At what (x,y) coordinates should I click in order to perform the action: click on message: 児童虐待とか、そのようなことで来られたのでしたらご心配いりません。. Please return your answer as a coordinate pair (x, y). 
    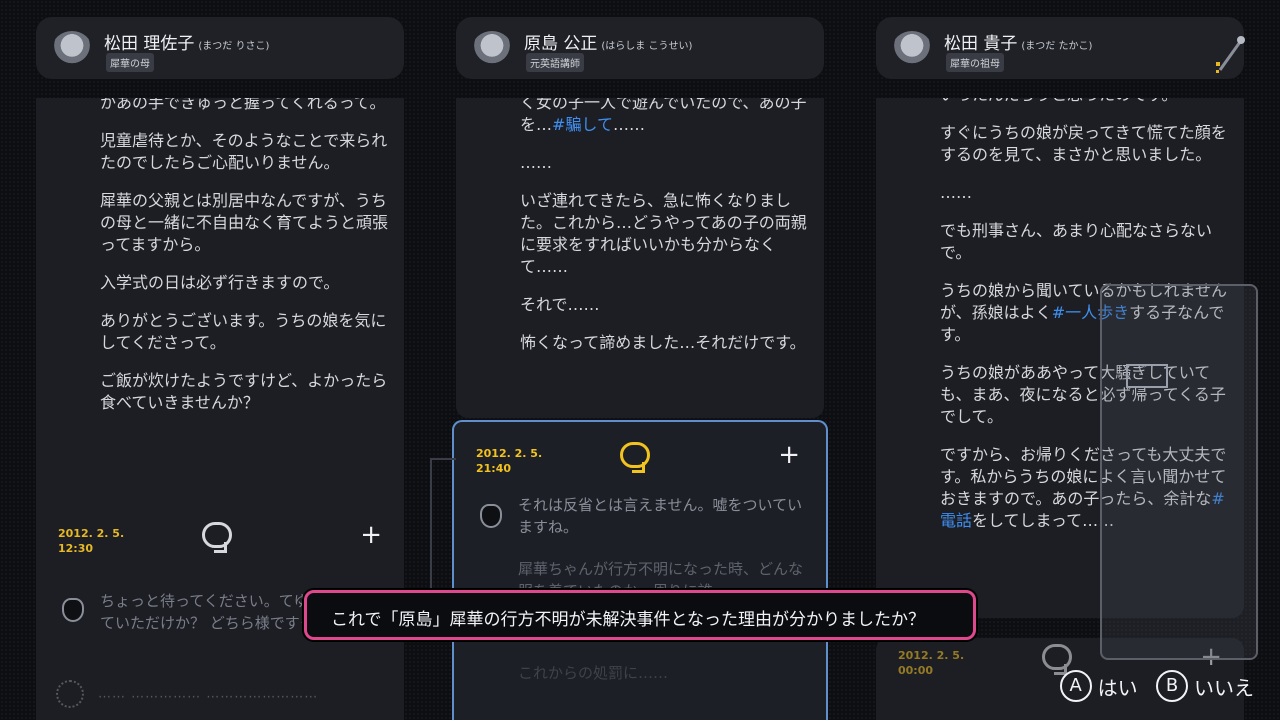
    Looking at the image, I should click on (244, 151).